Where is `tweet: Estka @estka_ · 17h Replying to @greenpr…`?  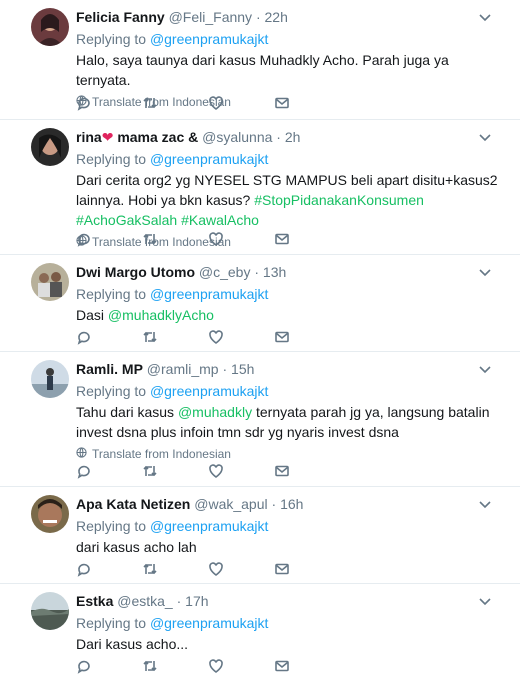
tweet: Estka @estka_ · 17h Replying to @greenpr… is located at coordinates (260, 632).